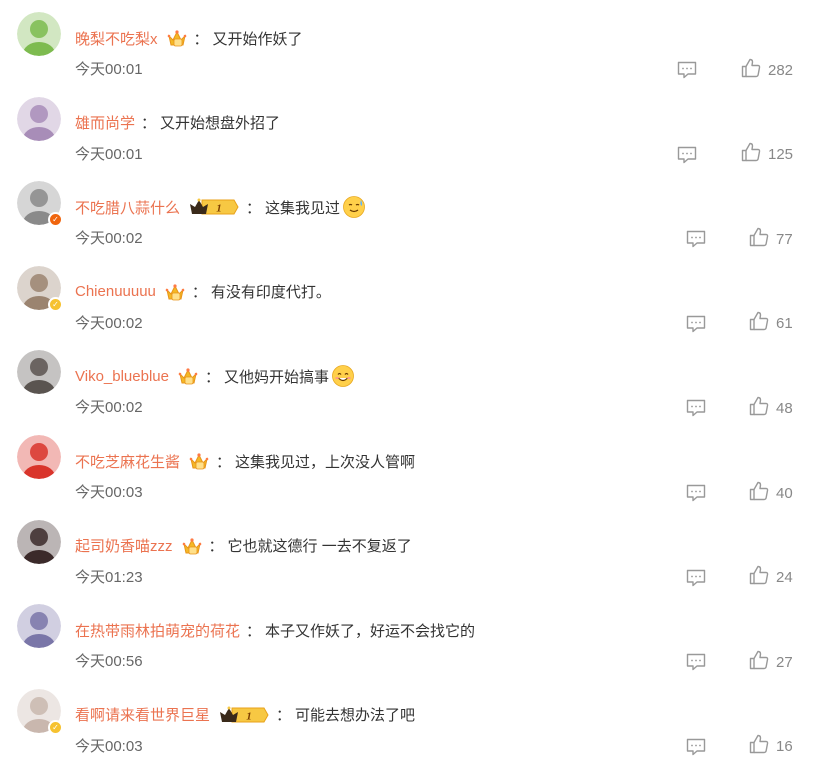  Describe the element at coordinates (781, 70) in the screenshot. I see `like-count: 282` at that location.